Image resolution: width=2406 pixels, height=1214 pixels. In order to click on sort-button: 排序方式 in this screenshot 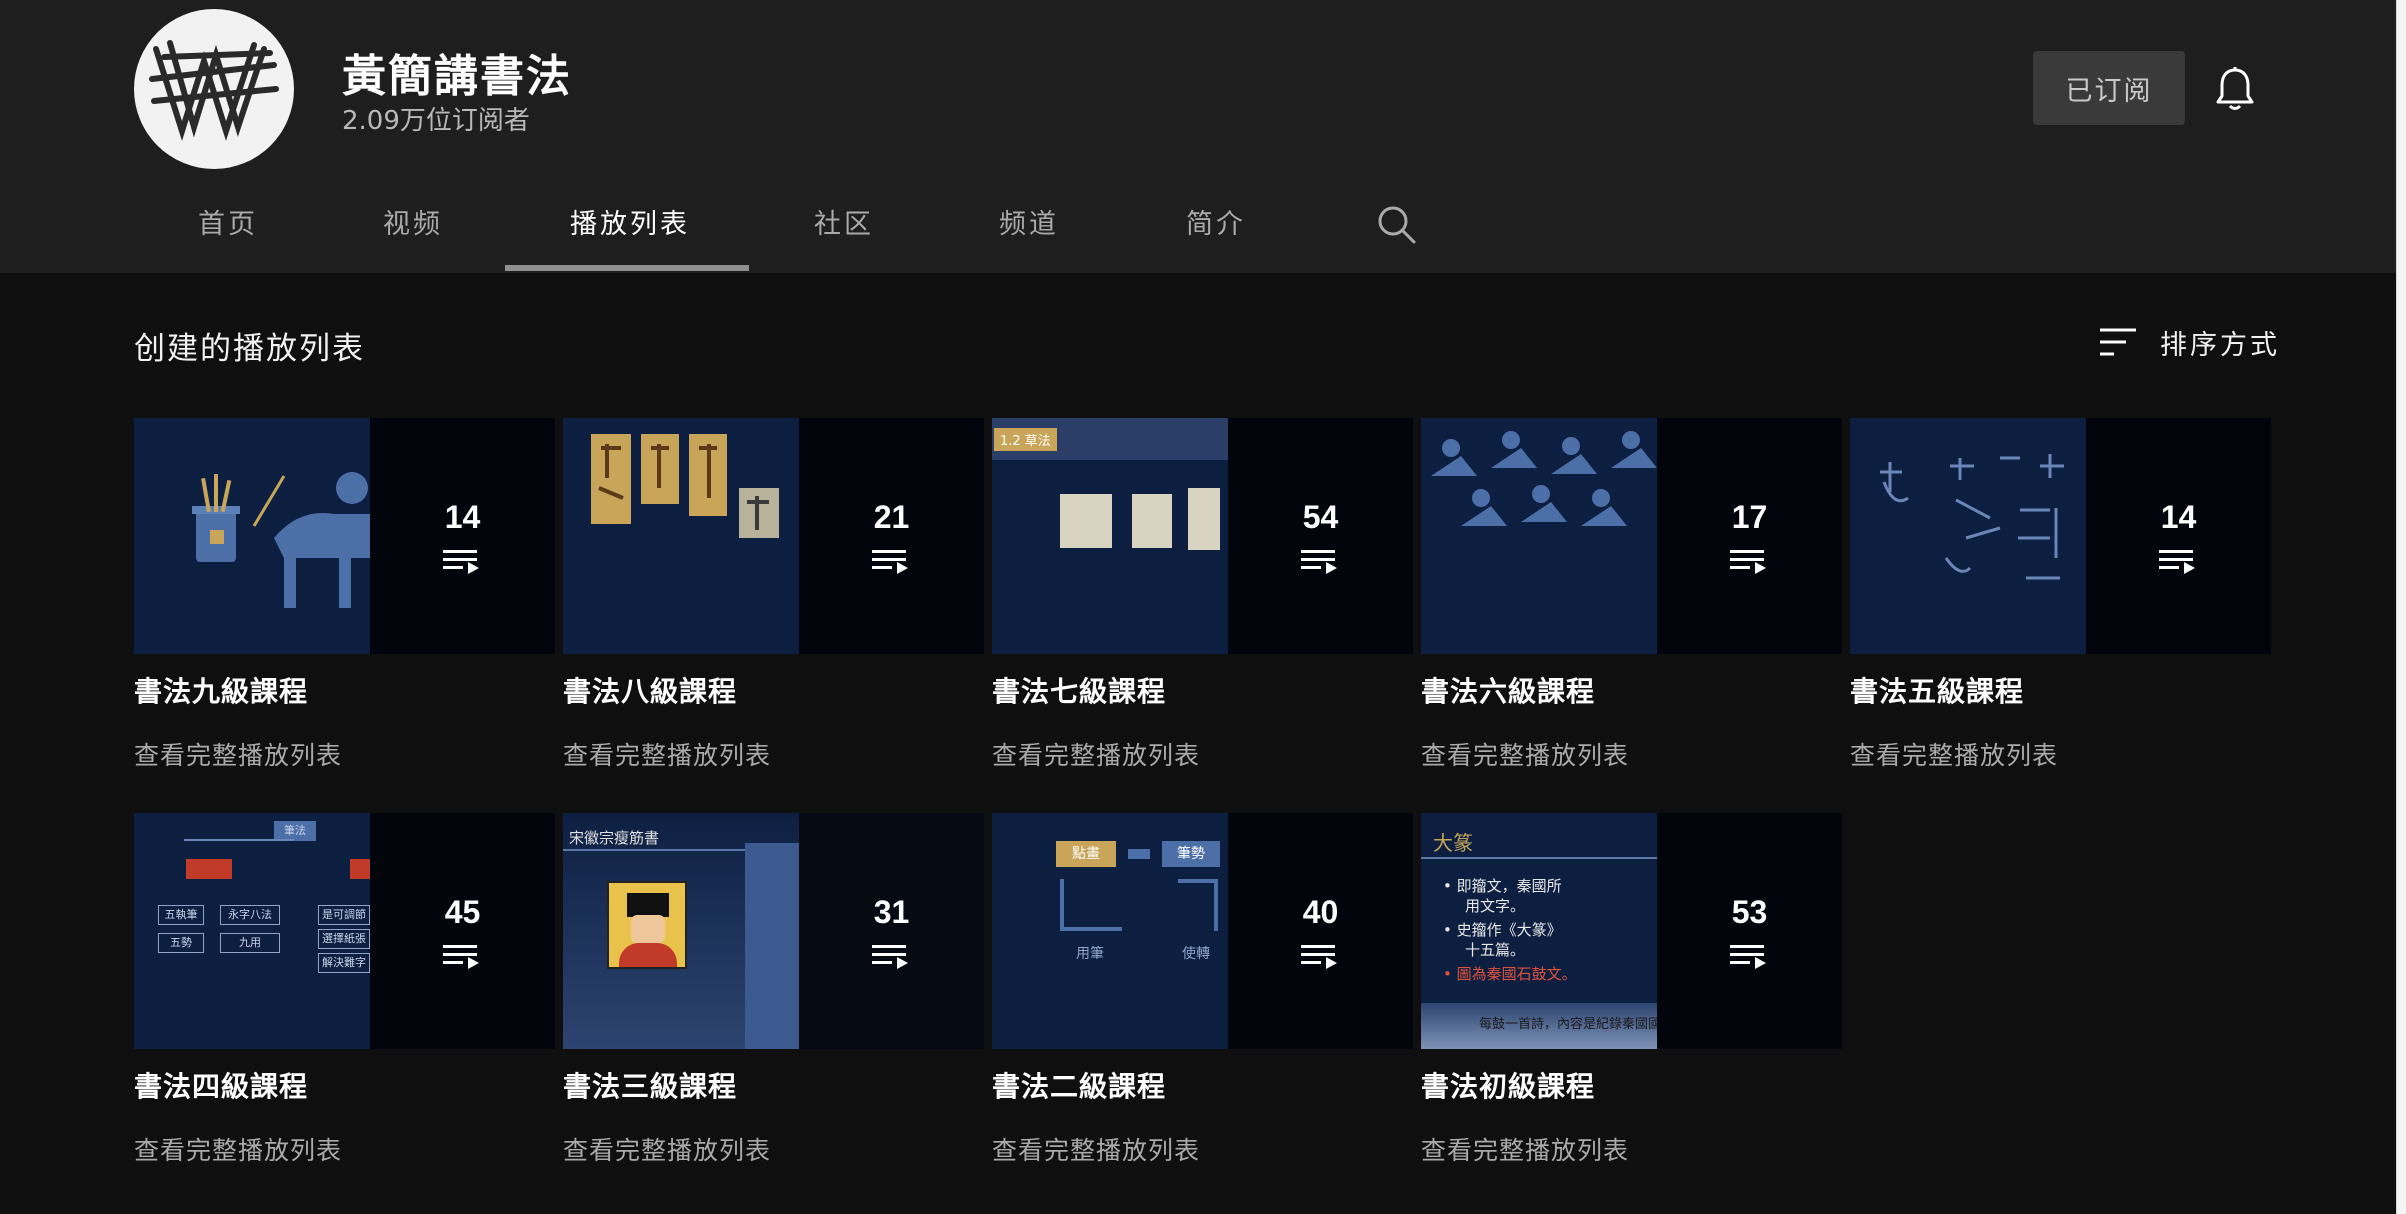, I will do `click(2189, 342)`.